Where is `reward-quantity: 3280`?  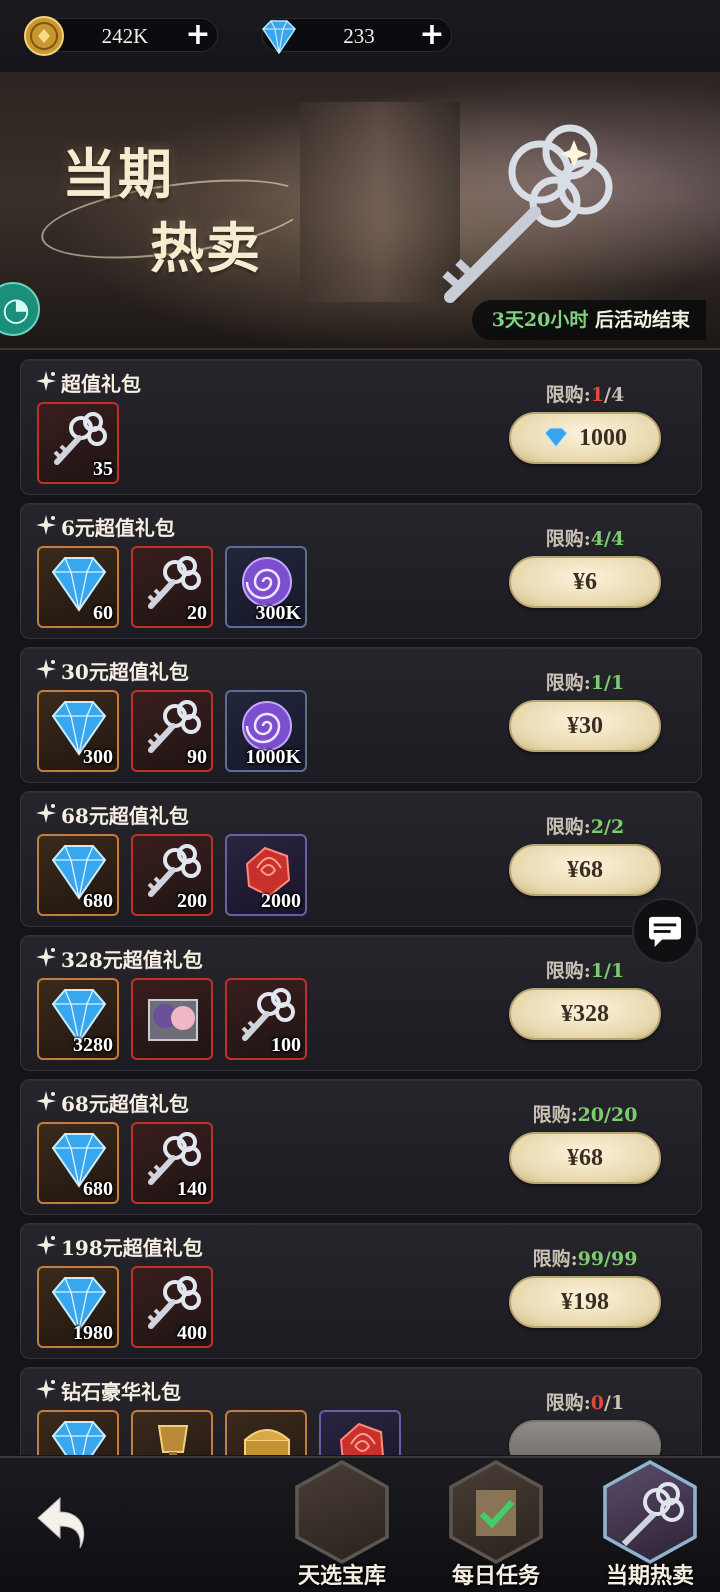
reward-quantity: 3280 is located at coordinates (93, 1045).